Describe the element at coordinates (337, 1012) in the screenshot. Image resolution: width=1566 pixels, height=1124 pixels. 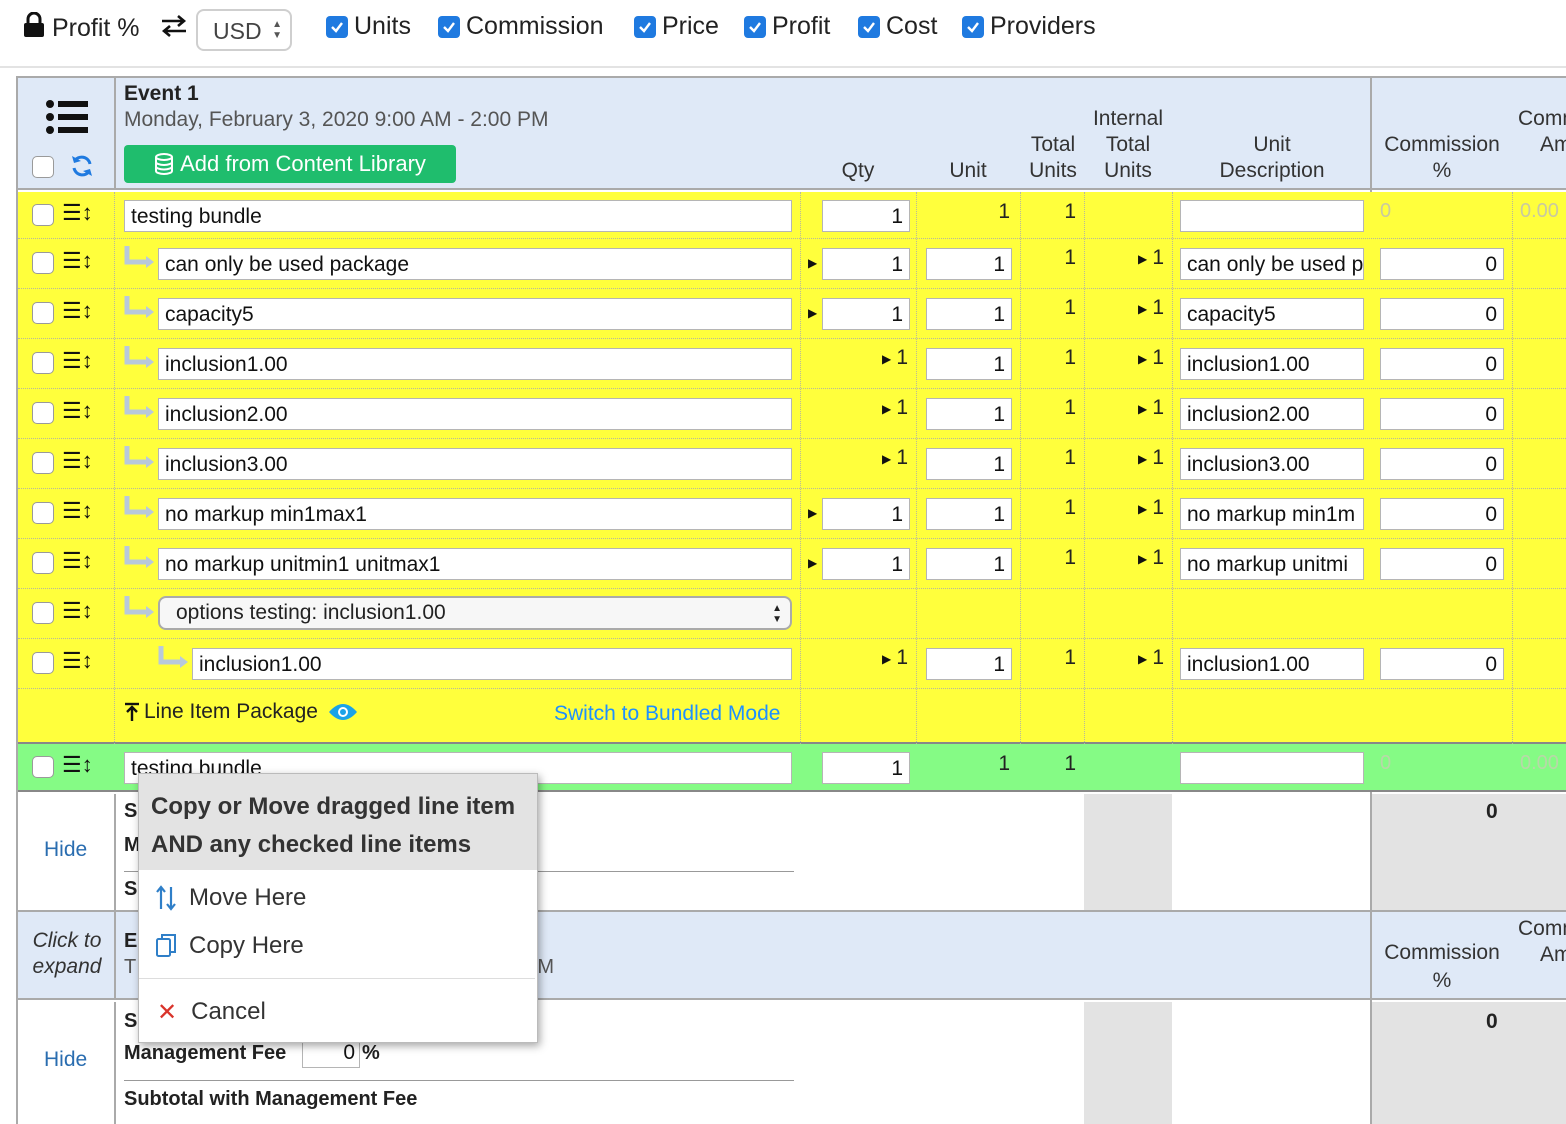
I see `cancel-menu-item: ✕ Cancel` at that location.